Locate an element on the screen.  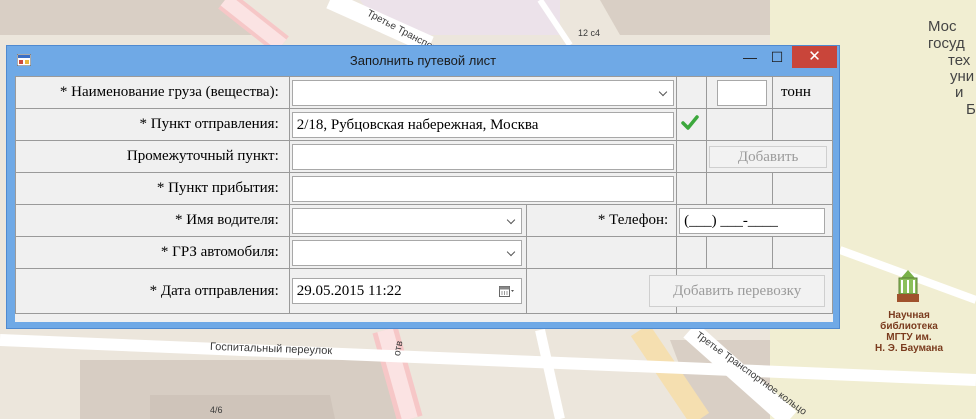
library-label-line: библиотека is located at coordinates (909, 326).